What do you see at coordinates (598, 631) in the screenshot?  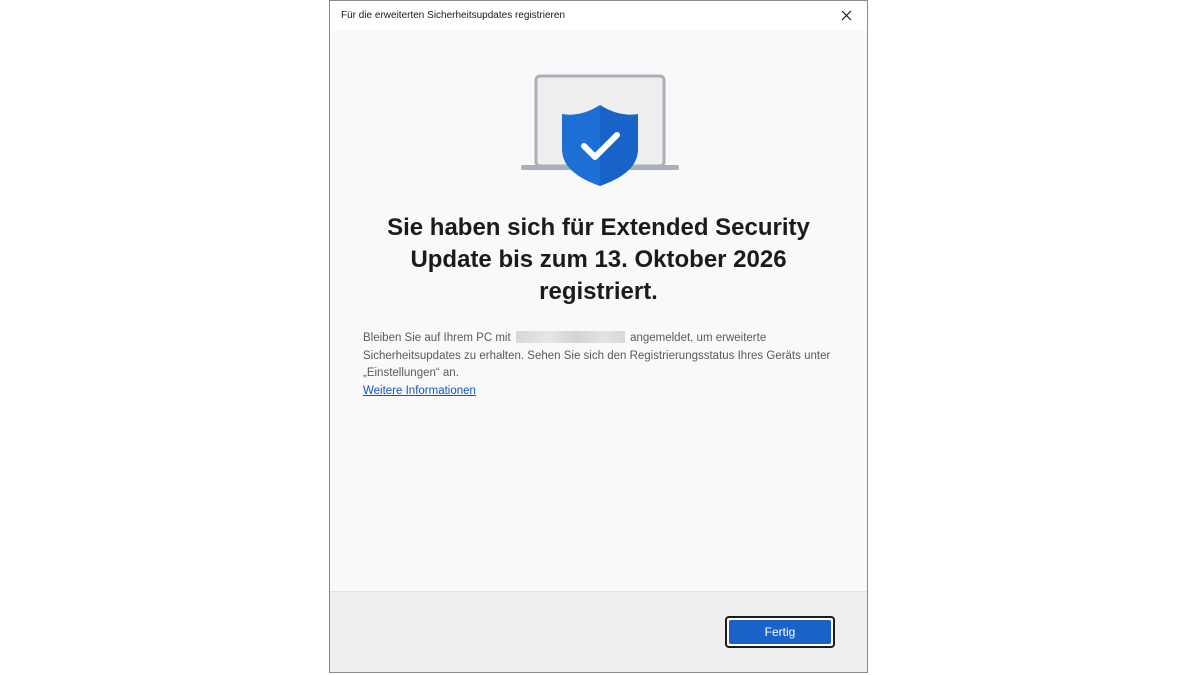 I see `dialog-footer: Fertig` at bounding box center [598, 631].